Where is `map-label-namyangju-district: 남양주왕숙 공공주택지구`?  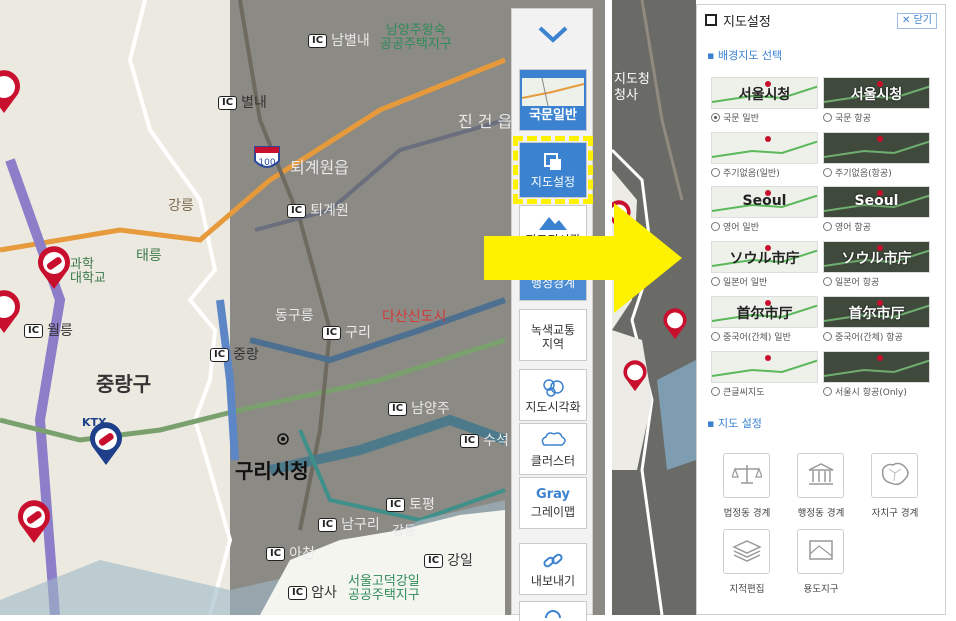
map-label-namyangju-district: 남양주왕숙 공공주택지구 is located at coordinates (416, 37).